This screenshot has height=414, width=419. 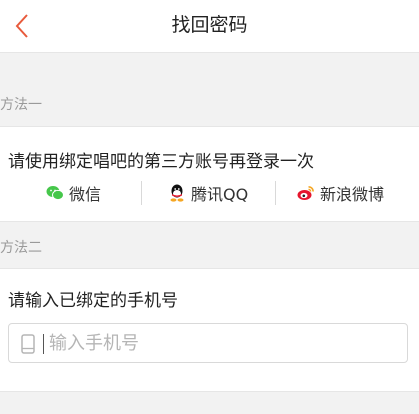 I want to click on page-title: 找回密码, so click(x=209, y=25).